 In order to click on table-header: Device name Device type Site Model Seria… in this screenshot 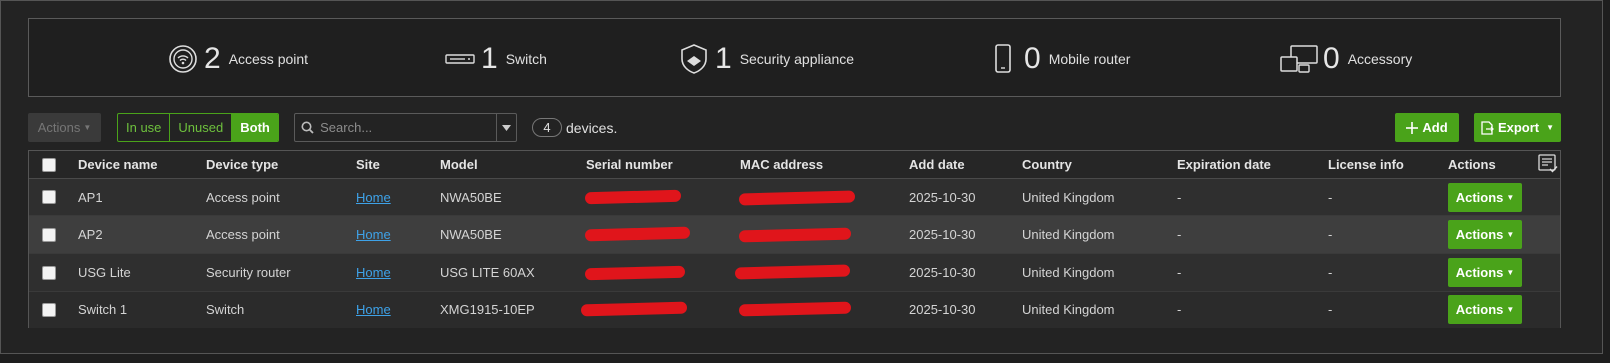, I will do `click(794, 165)`.